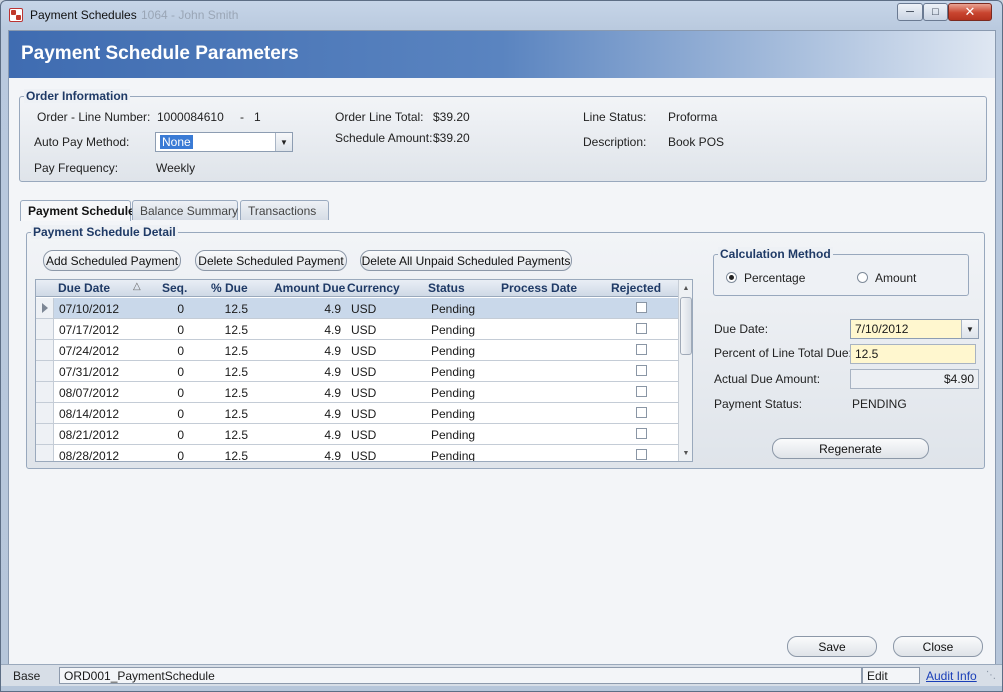 This screenshot has height=692, width=1003. I want to click on table-row: 08/28/2012 0 12.5 4.9 USD Pending, so click(357, 453).